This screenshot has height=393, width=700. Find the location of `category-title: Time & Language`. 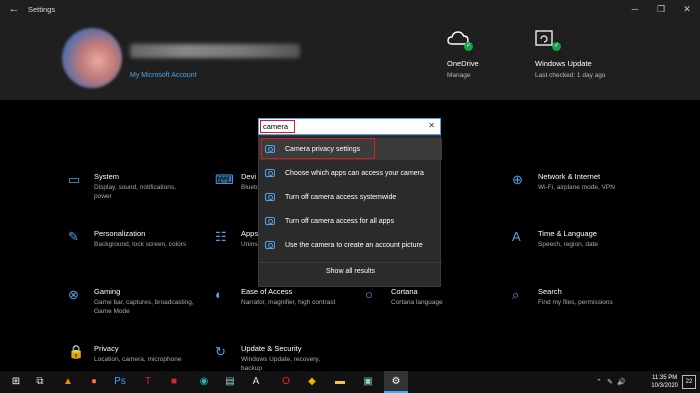

category-title: Time & Language is located at coordinates (567, 233).